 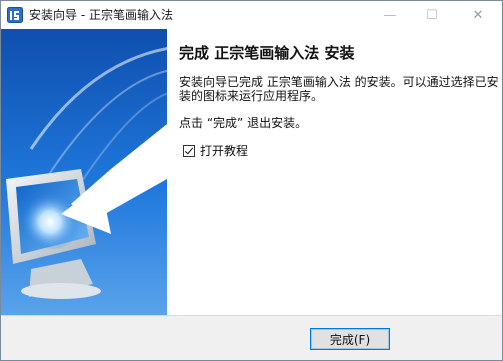 What do you see at coordinates (243, 123) in the screenshot?
I see `exit-instruction: 点击 “完成” 退出安装。` at bounding box center [243, 123].